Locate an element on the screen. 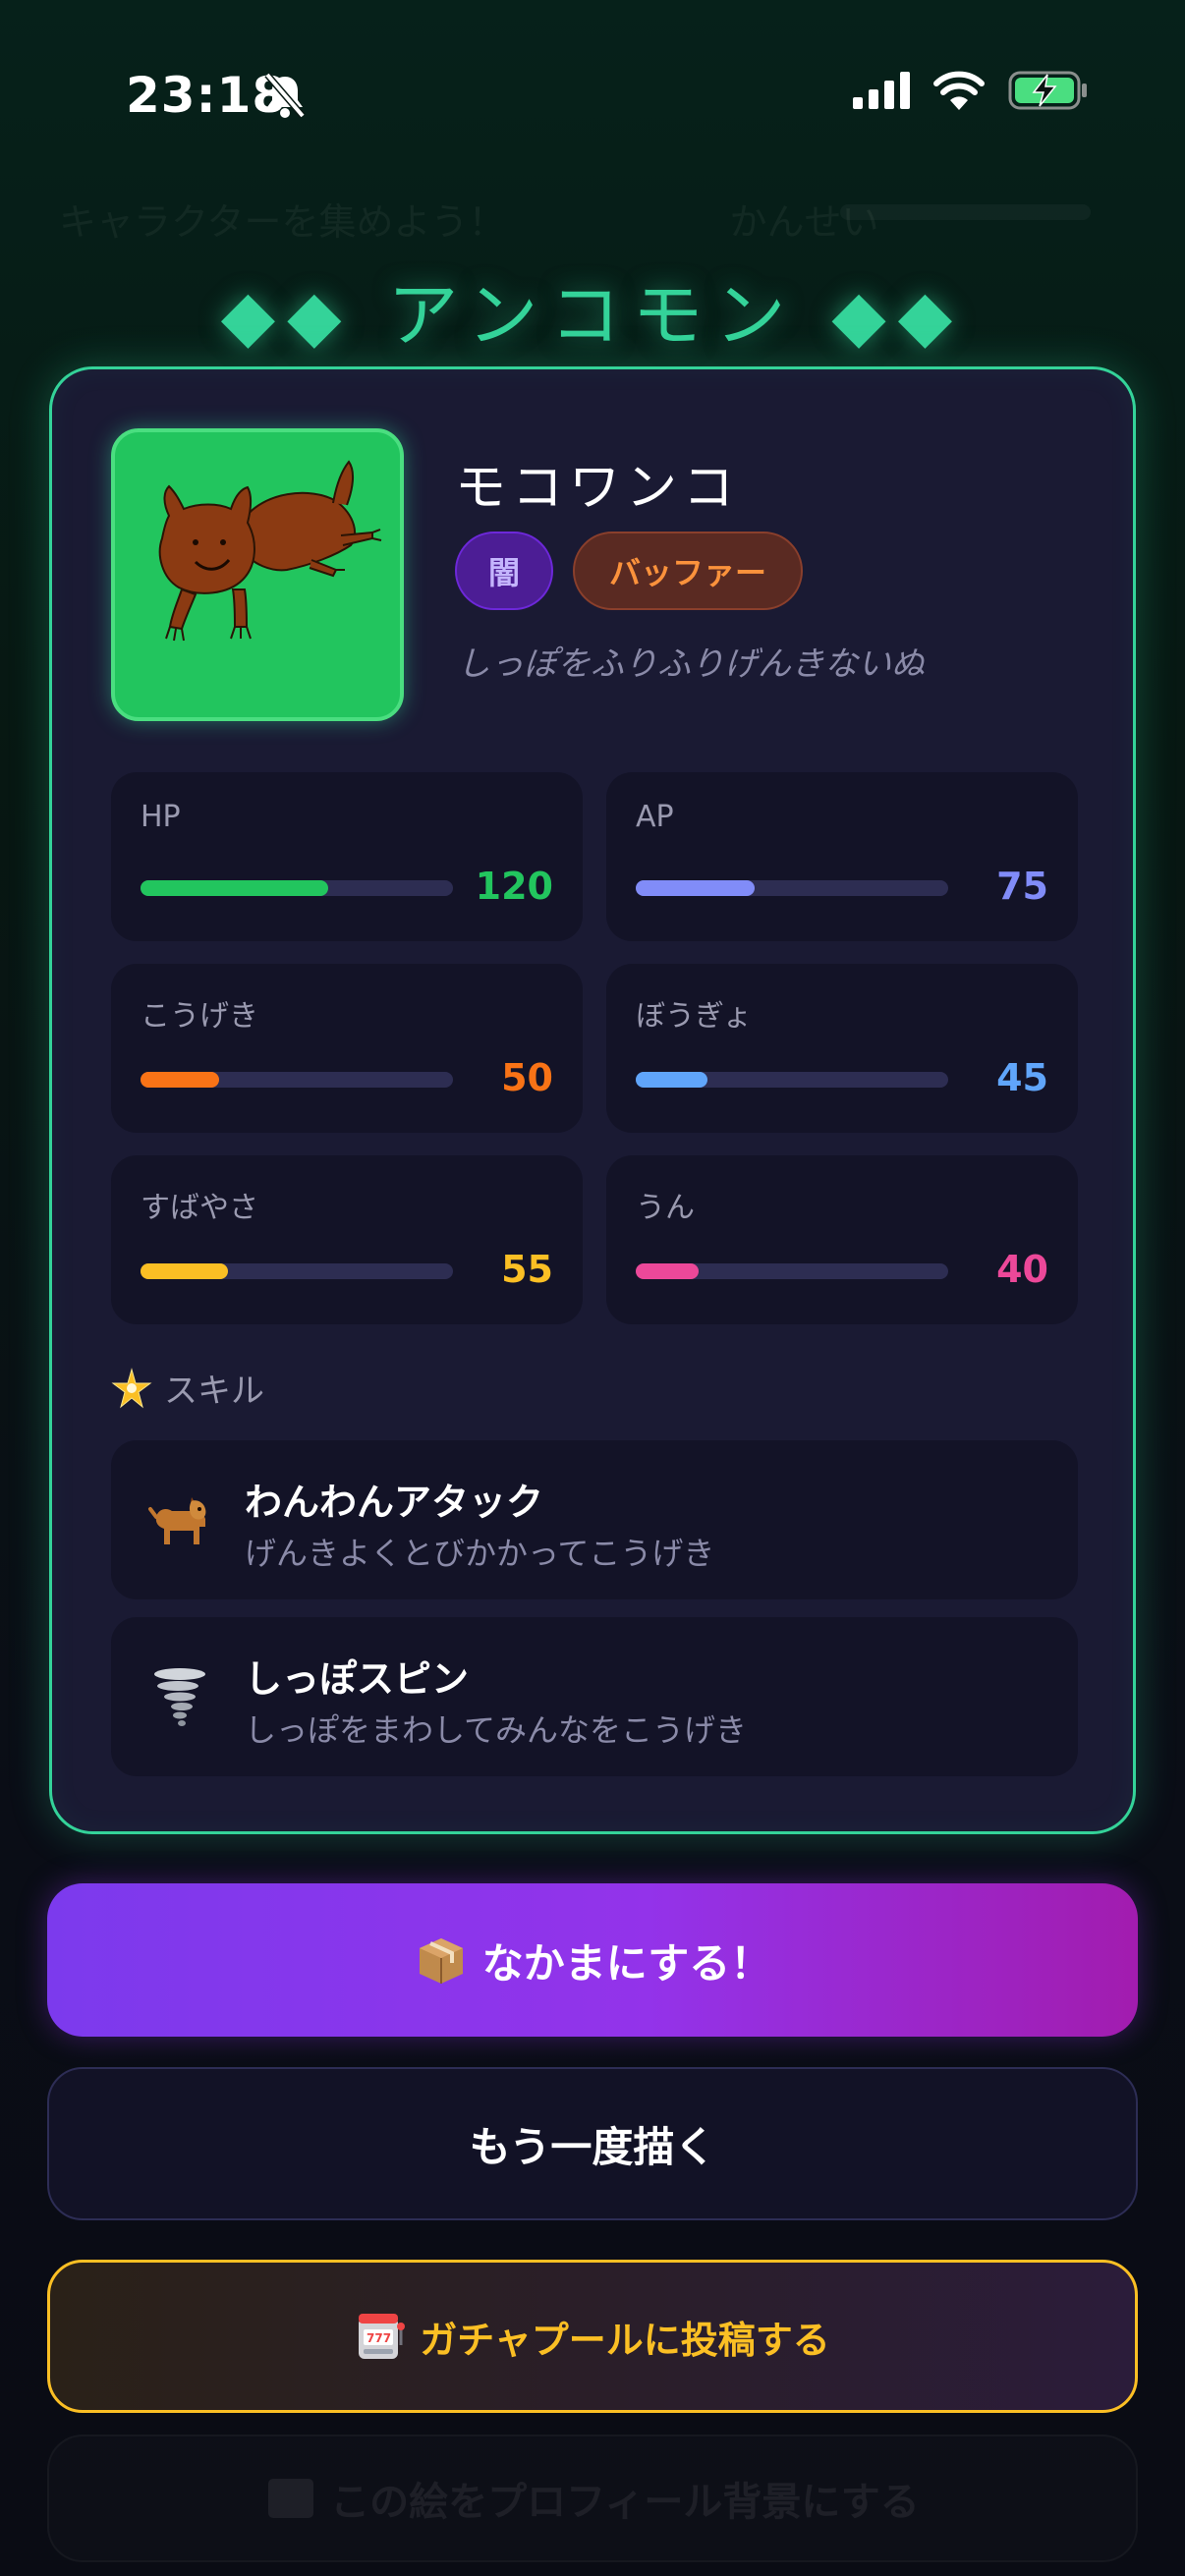 Image resolution: width=1185 pixels, height=2576 pixels. recruit-button: なかまにする！ is located at coordinates (592, 1960).